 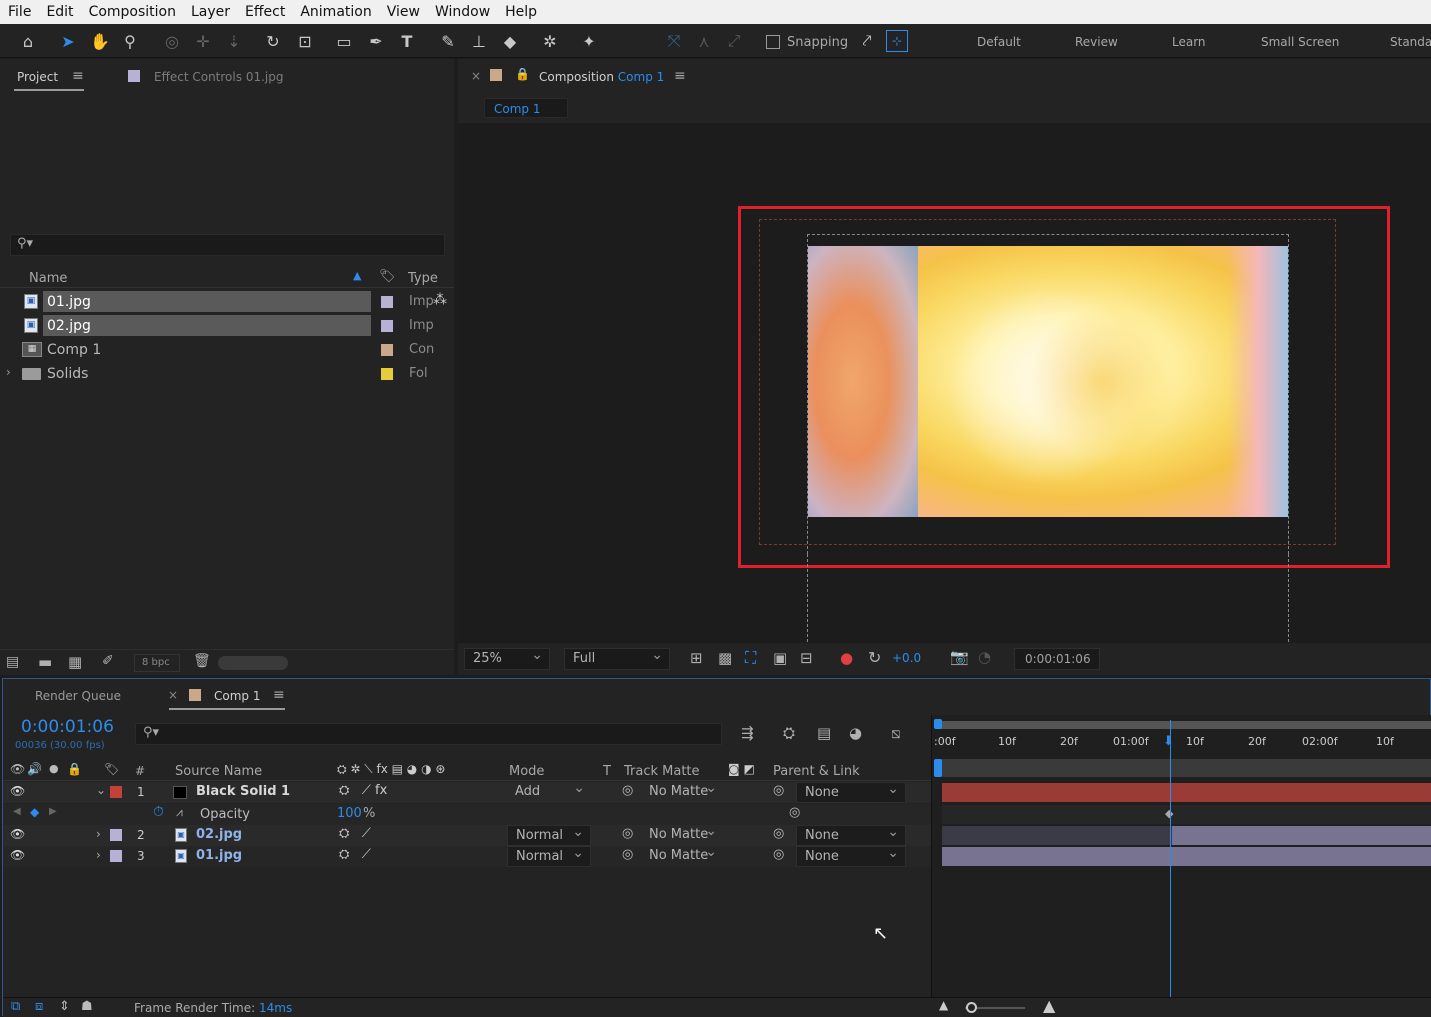 What do you see at coordinates (227, 325) in the screenshot?
I see `project-item-02jpg: ▣ 02.jpg Imp` at bounding box center [227, 325].